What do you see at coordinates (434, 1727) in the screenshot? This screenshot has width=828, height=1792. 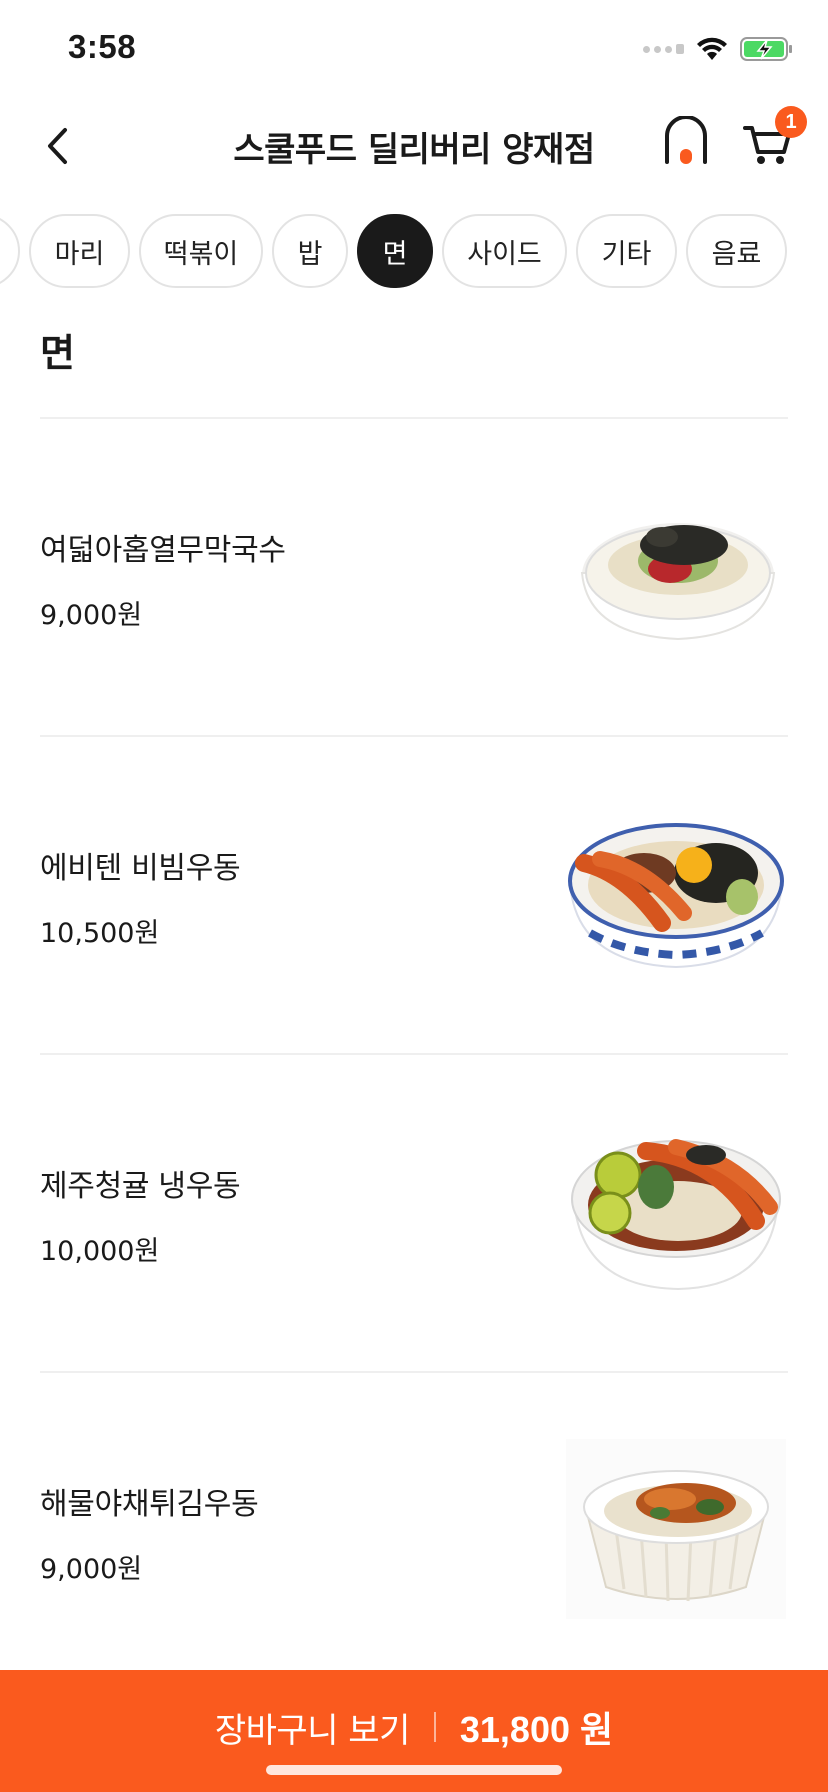 I see `cart-bar-separator` at bounding box center [434, 1727].